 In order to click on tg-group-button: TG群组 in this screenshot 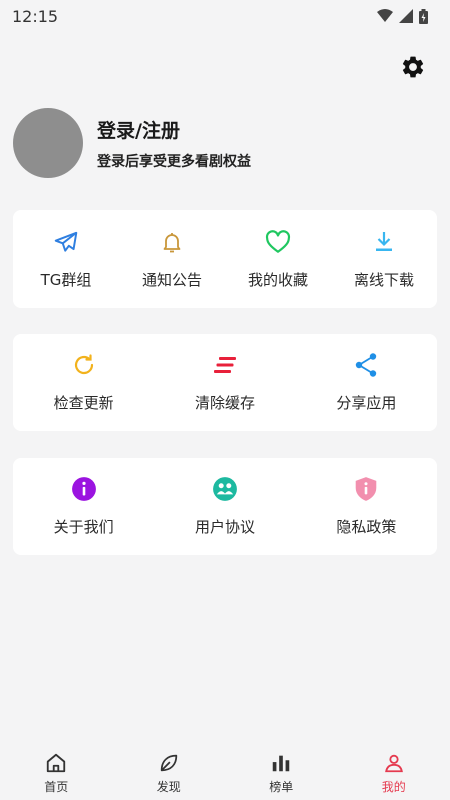, I will do `click(66, 259)`.